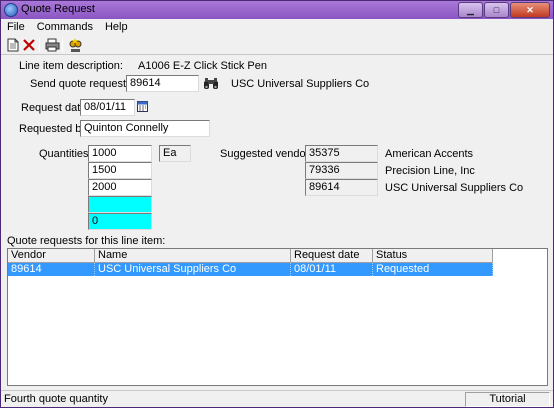 The width and height of the screenshot is (554, 408). I want to click on column-header-status: Status, so click(433, 256).